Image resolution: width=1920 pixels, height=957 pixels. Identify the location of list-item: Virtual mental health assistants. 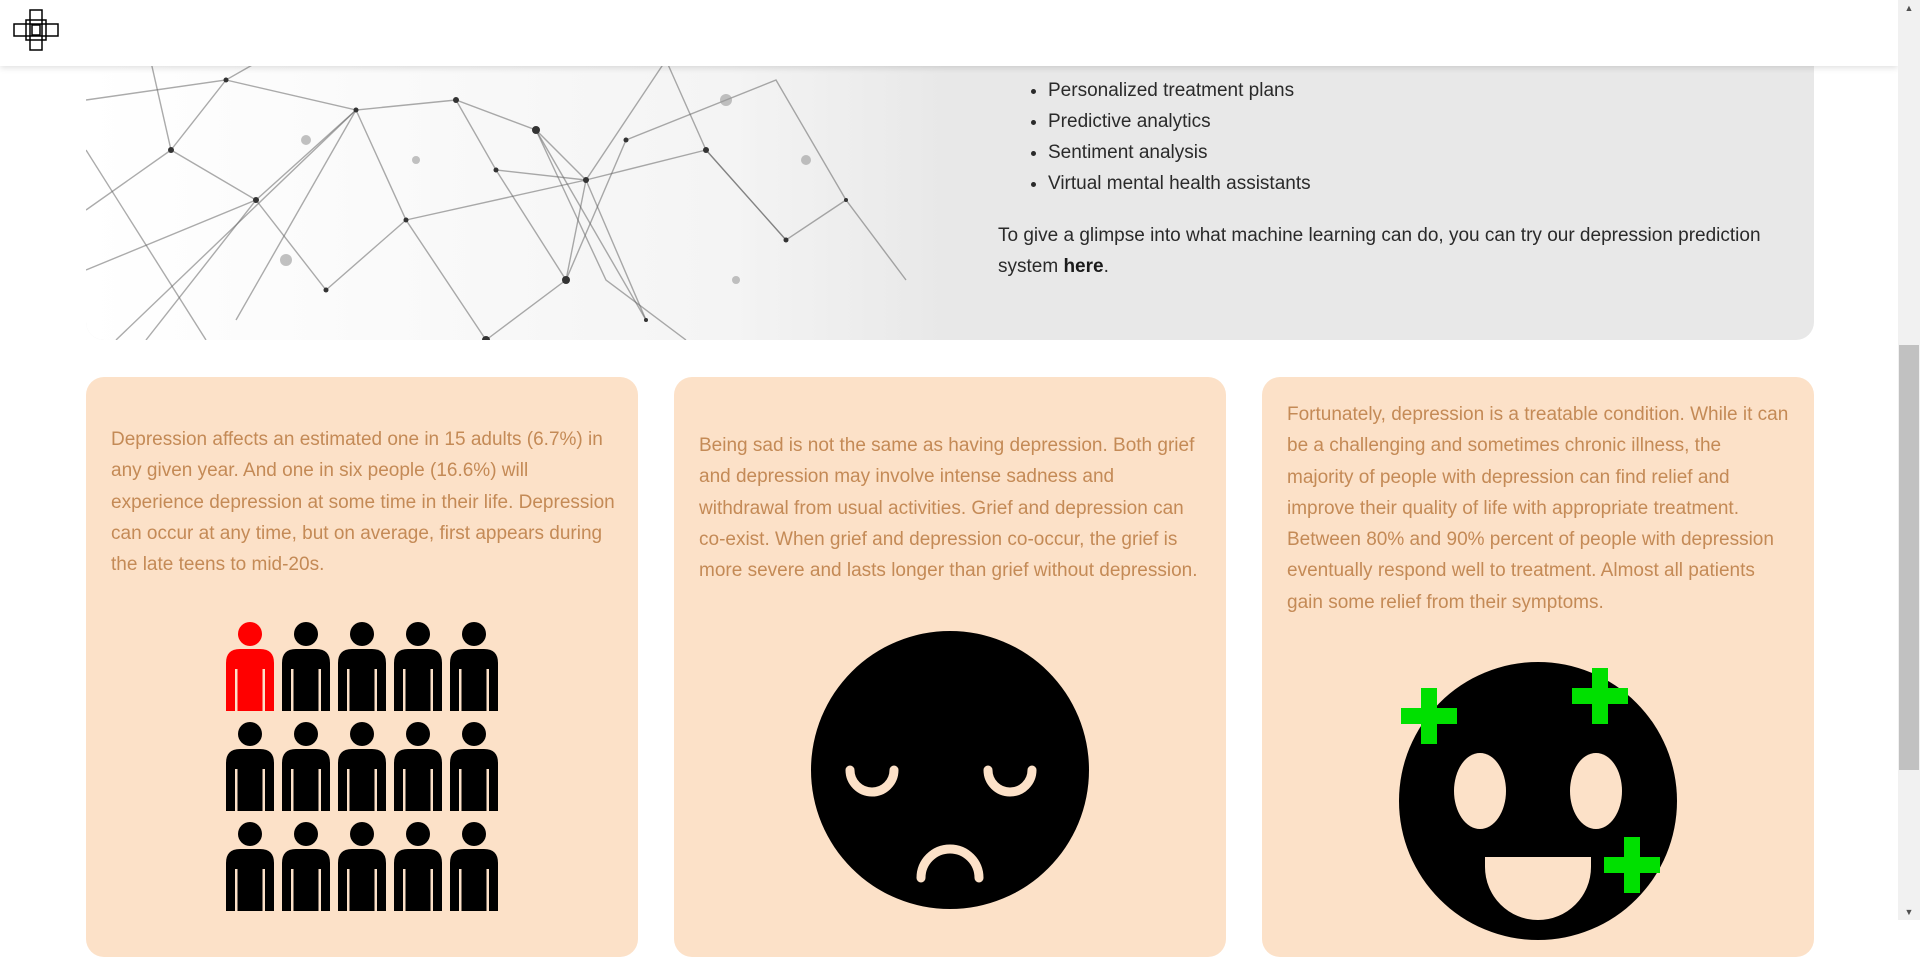
(1413, 183).